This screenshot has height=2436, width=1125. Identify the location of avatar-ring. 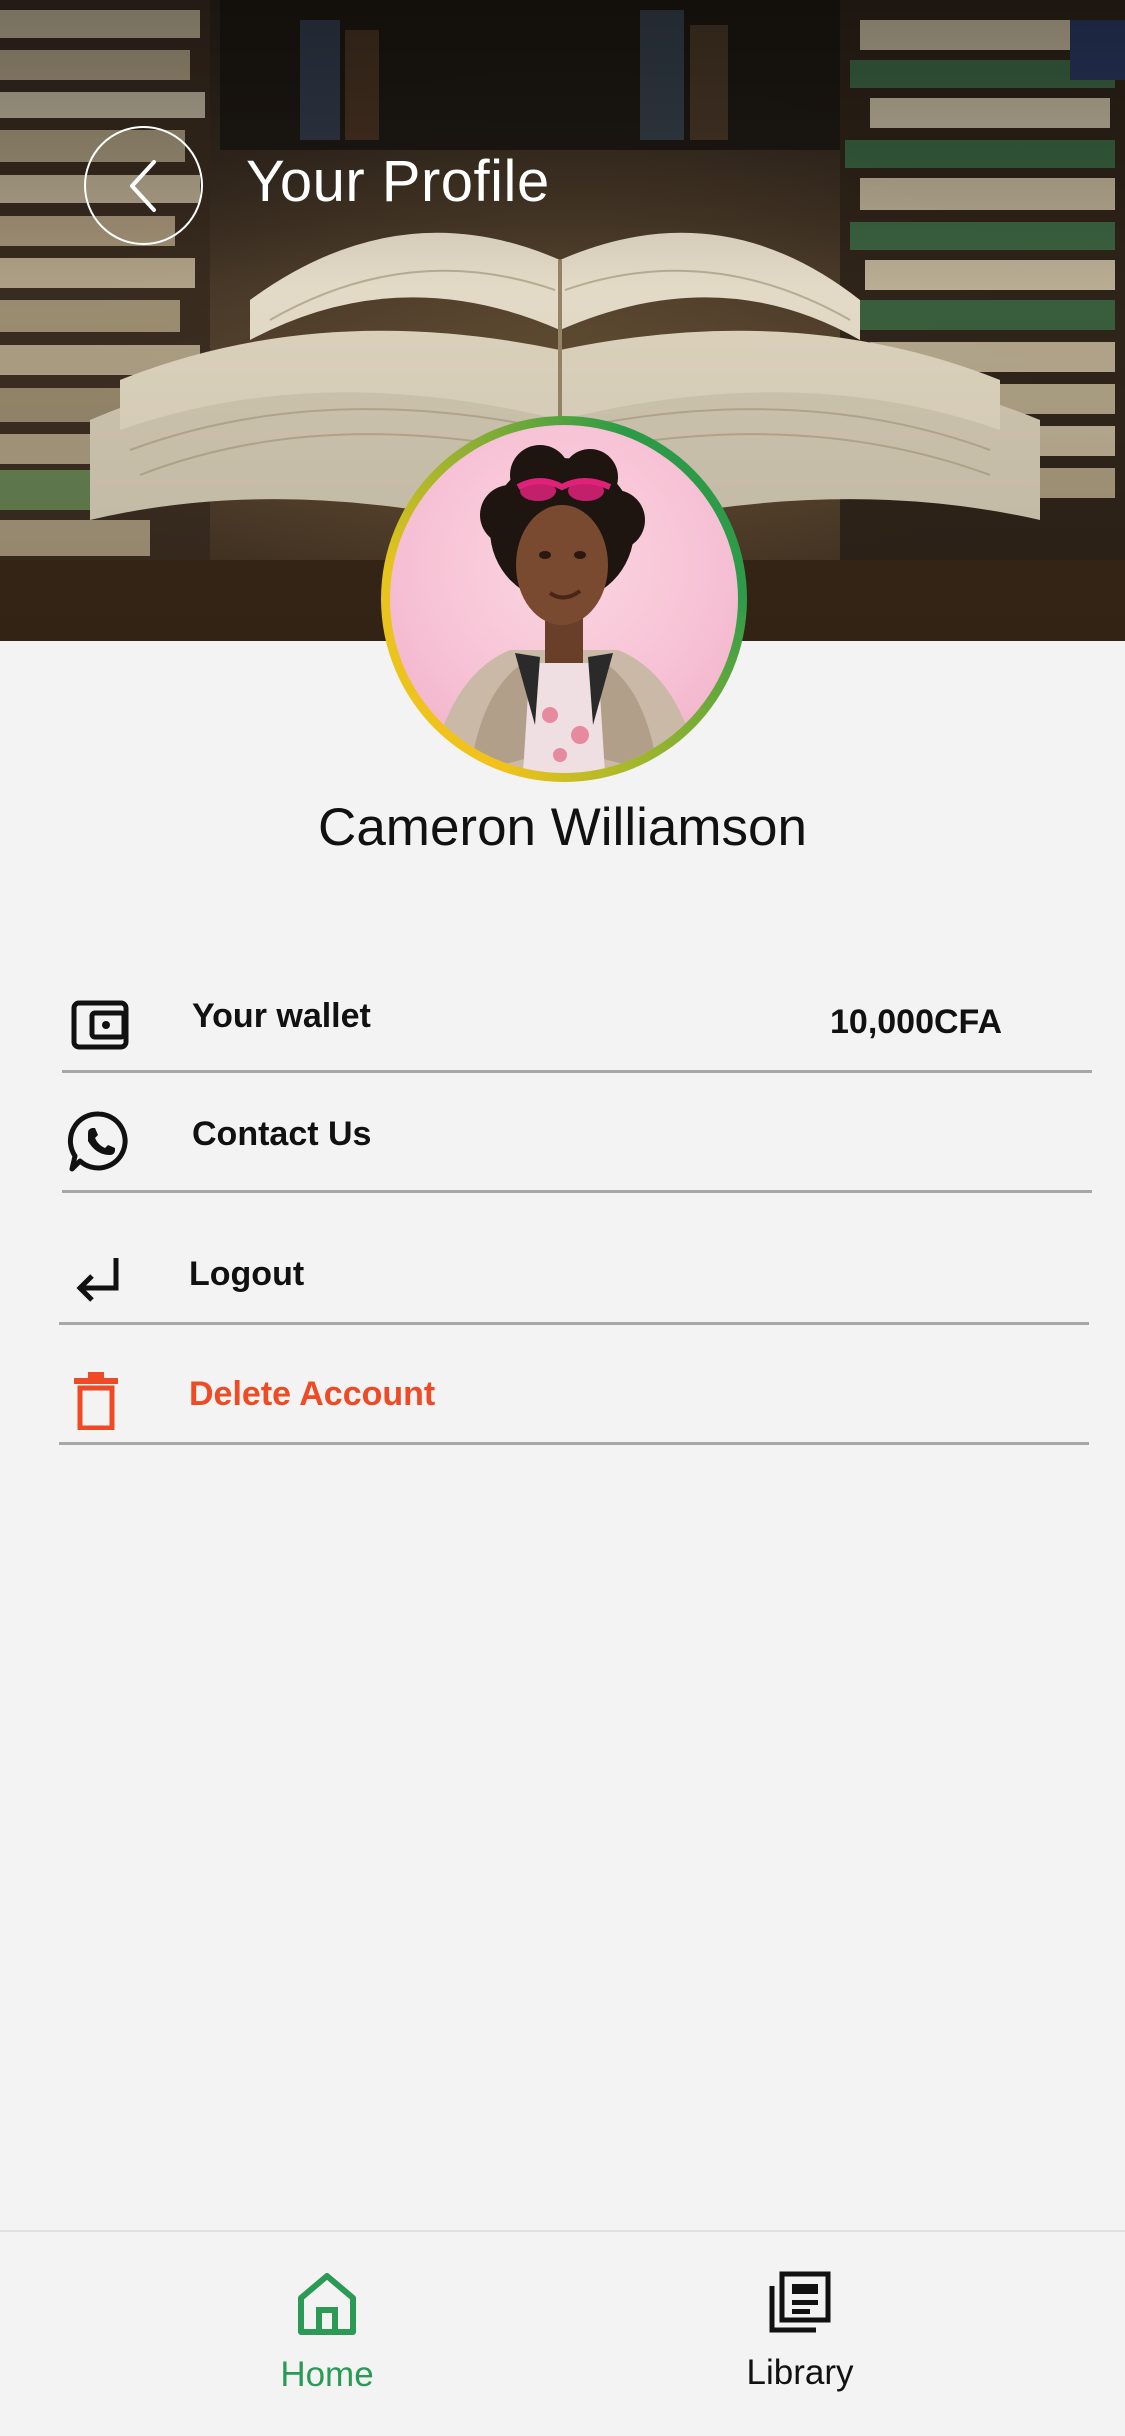
(564, 599).